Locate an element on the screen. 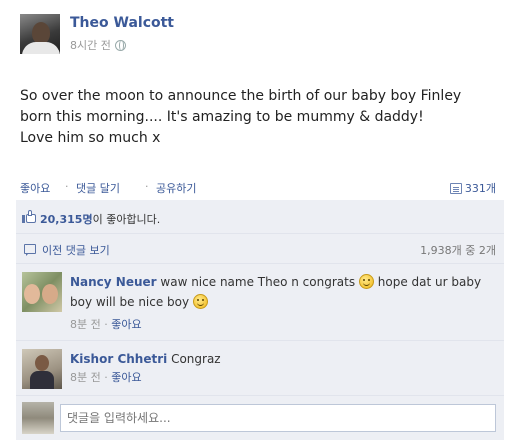 This screenshot has width=520, height=444. share-link: 공유하기 is located at coordinates (176, 188).